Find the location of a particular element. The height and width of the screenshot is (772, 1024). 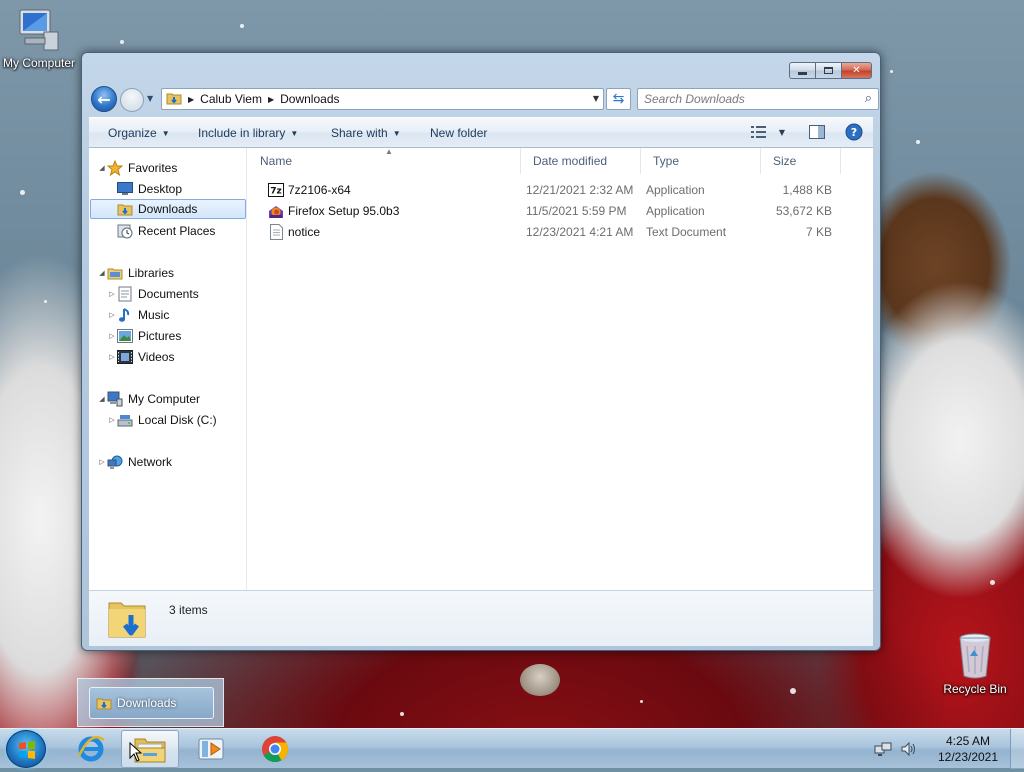

nav-item-music: ▷ Music is located at coordinates (138, 315).